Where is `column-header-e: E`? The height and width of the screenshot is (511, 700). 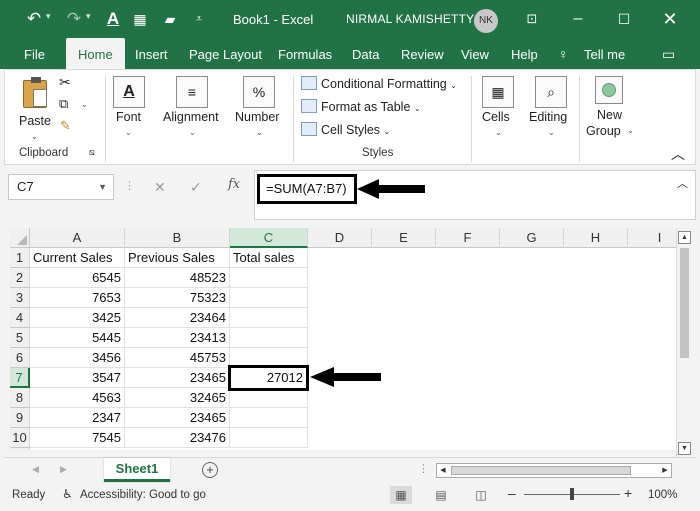 column-header-e: E is located at coordinates (404, 238).